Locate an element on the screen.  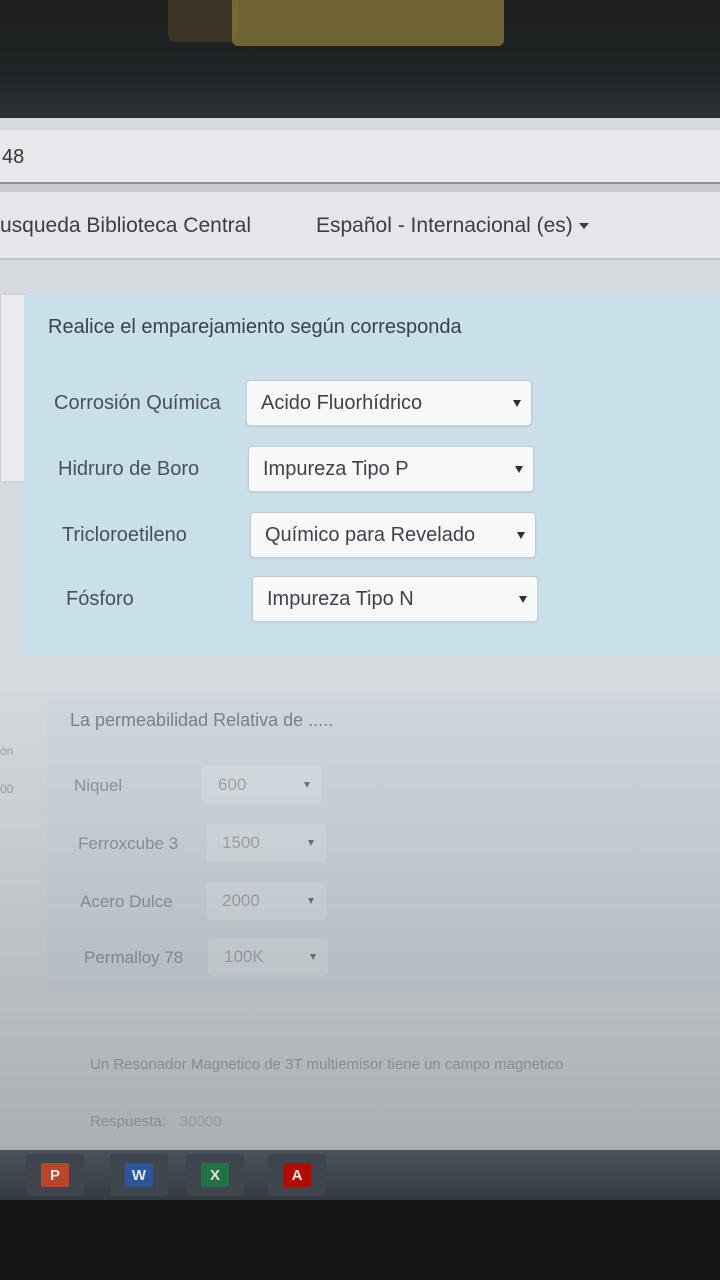
powerpoint-icon: P is located at coordinates (55, 1175).